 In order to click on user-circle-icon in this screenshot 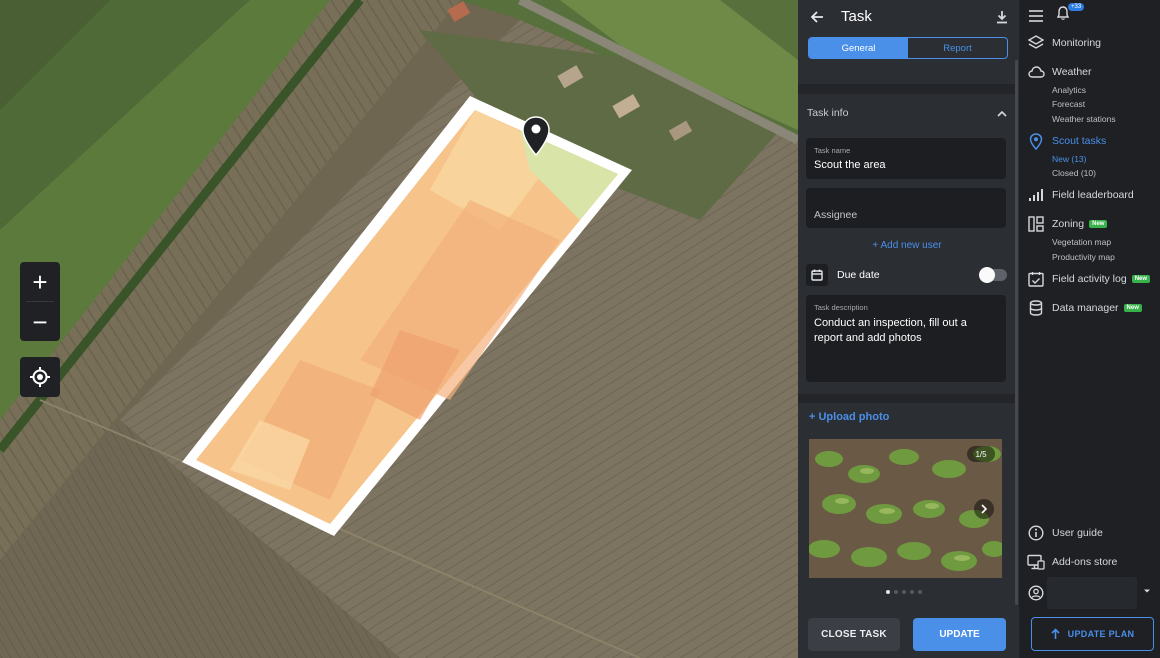, I will do `click(1036, 593)`.